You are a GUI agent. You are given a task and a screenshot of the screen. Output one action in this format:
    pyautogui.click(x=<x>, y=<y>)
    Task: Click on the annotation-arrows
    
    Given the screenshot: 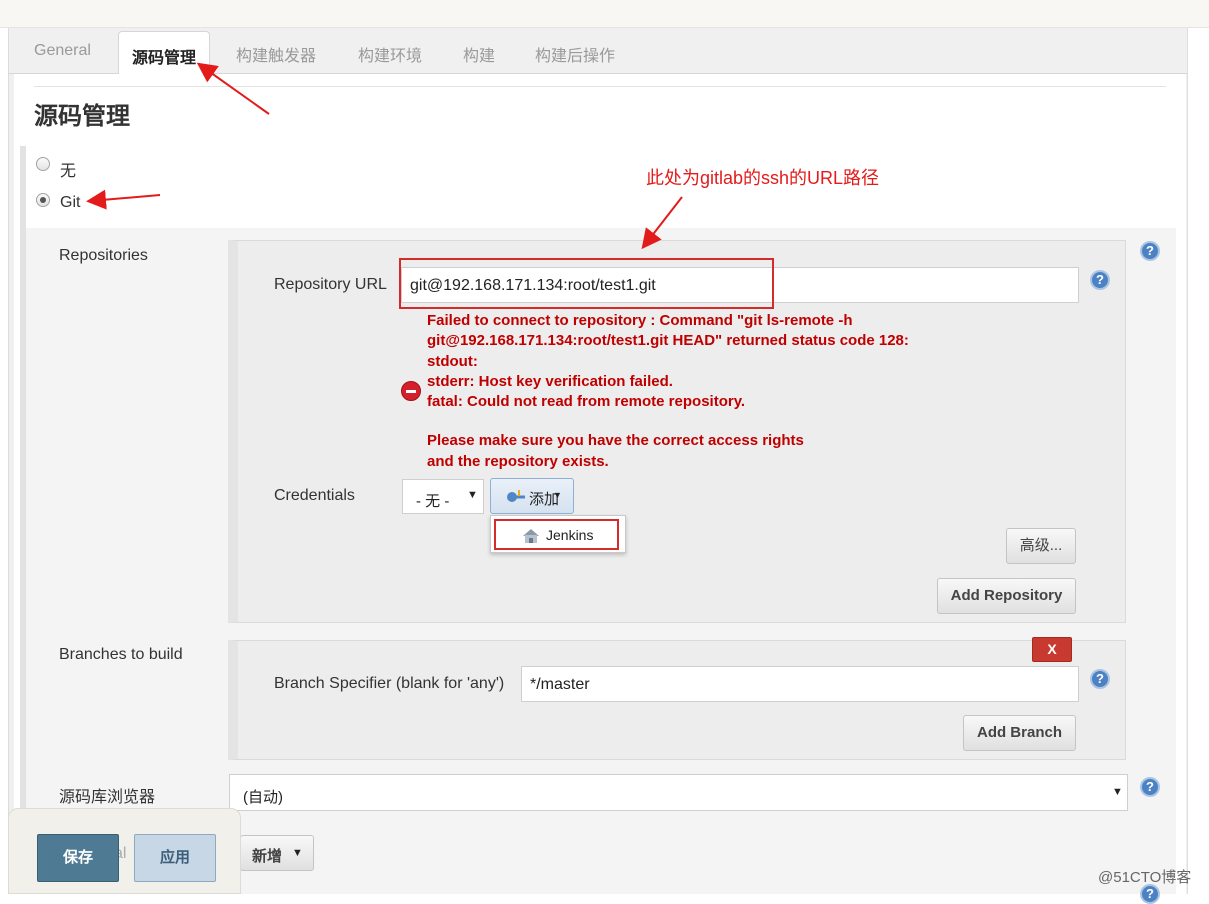 What is the action you would take?
    pyautogui.click(x=384, y=156)
    